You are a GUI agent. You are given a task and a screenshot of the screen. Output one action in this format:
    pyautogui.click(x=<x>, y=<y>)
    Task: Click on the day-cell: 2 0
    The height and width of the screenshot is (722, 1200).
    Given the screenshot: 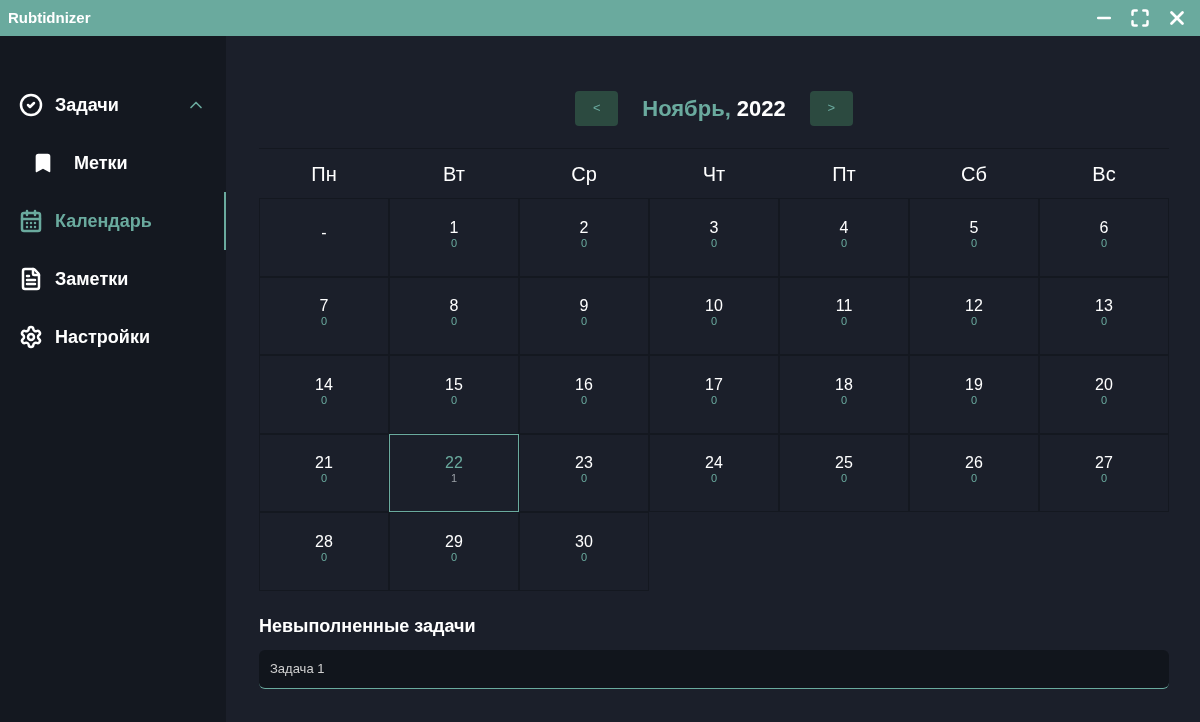 What is the action you would take?
    pyautogui.click(x=584, y=237)
    